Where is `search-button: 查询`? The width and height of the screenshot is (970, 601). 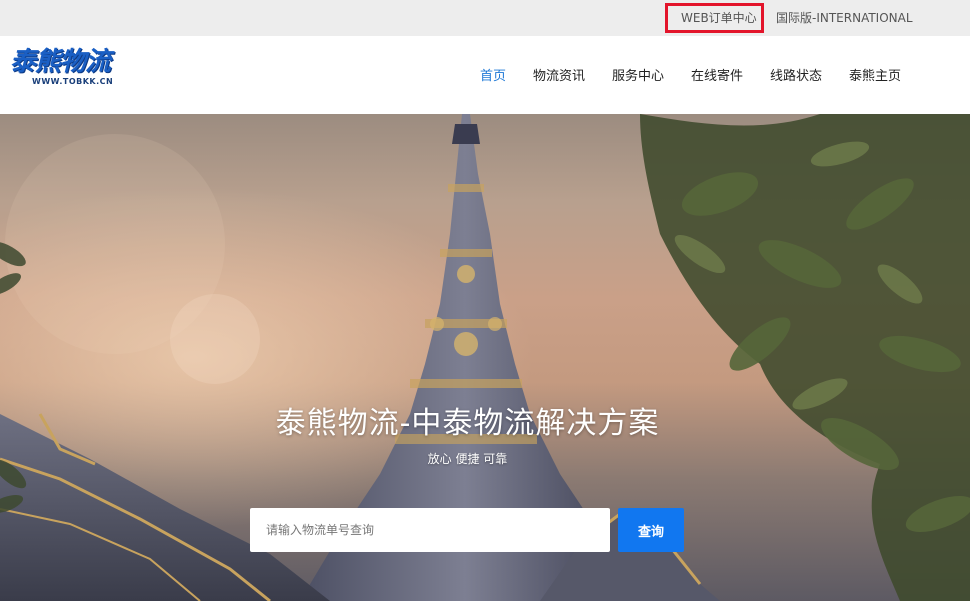 search-button: 查询 is located at coordinates (651, 530).